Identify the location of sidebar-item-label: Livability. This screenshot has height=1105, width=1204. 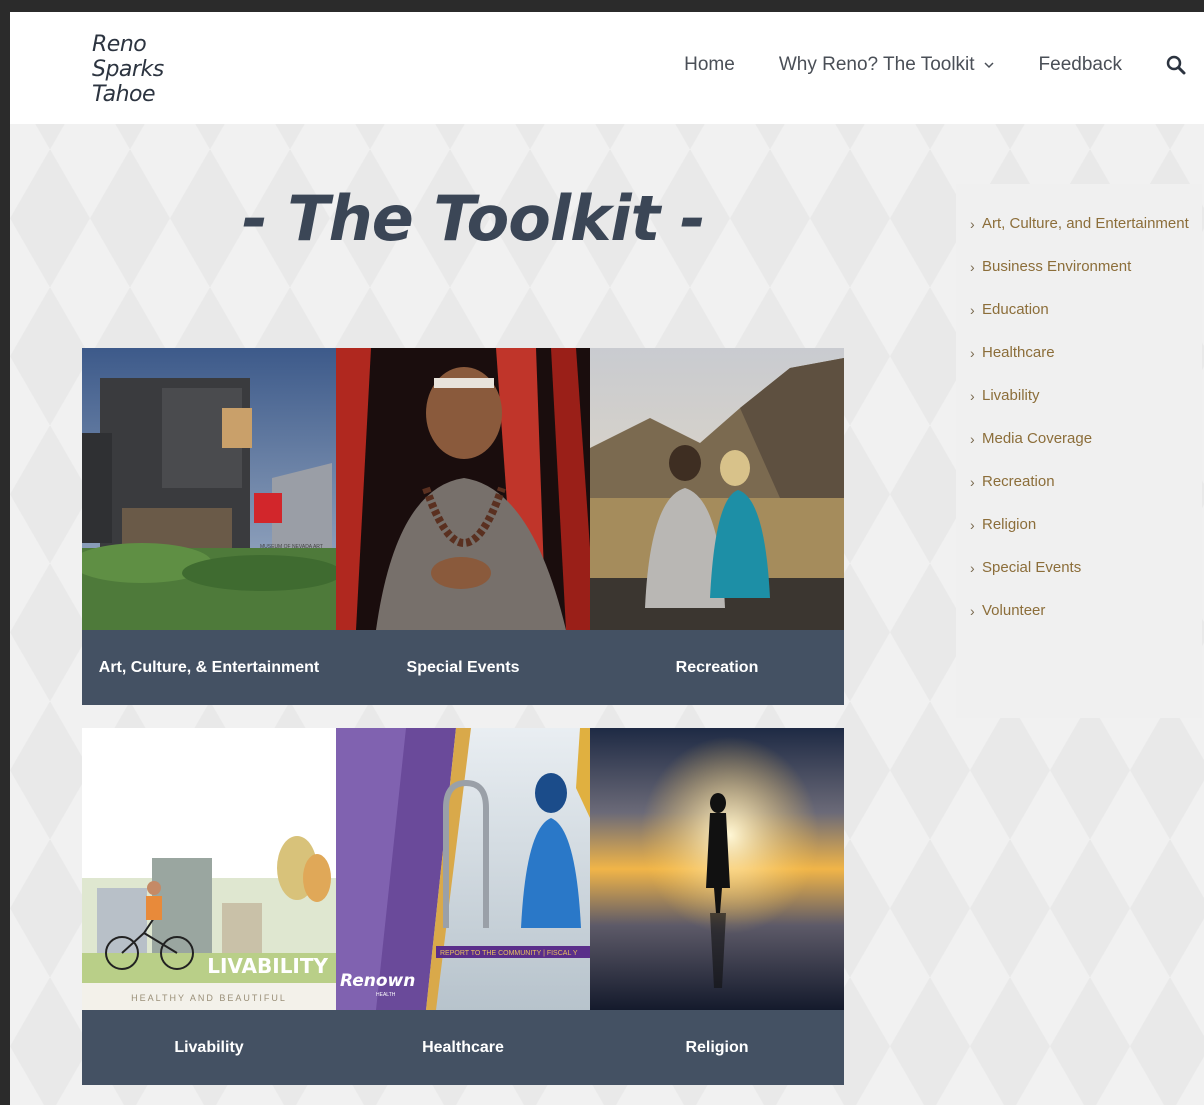
(1011, 395).